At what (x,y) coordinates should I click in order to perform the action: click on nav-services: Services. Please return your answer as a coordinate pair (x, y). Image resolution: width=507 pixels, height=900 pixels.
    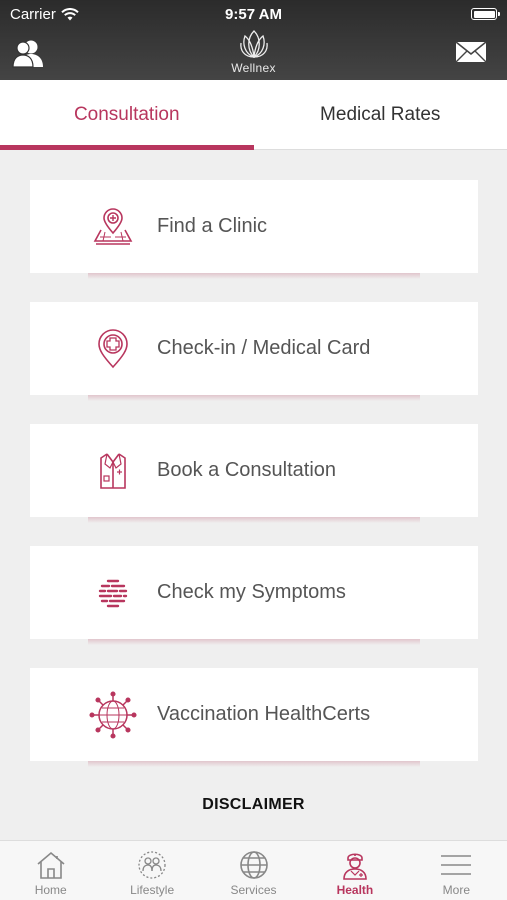
    Looking at the image, I should click on (253, 870).